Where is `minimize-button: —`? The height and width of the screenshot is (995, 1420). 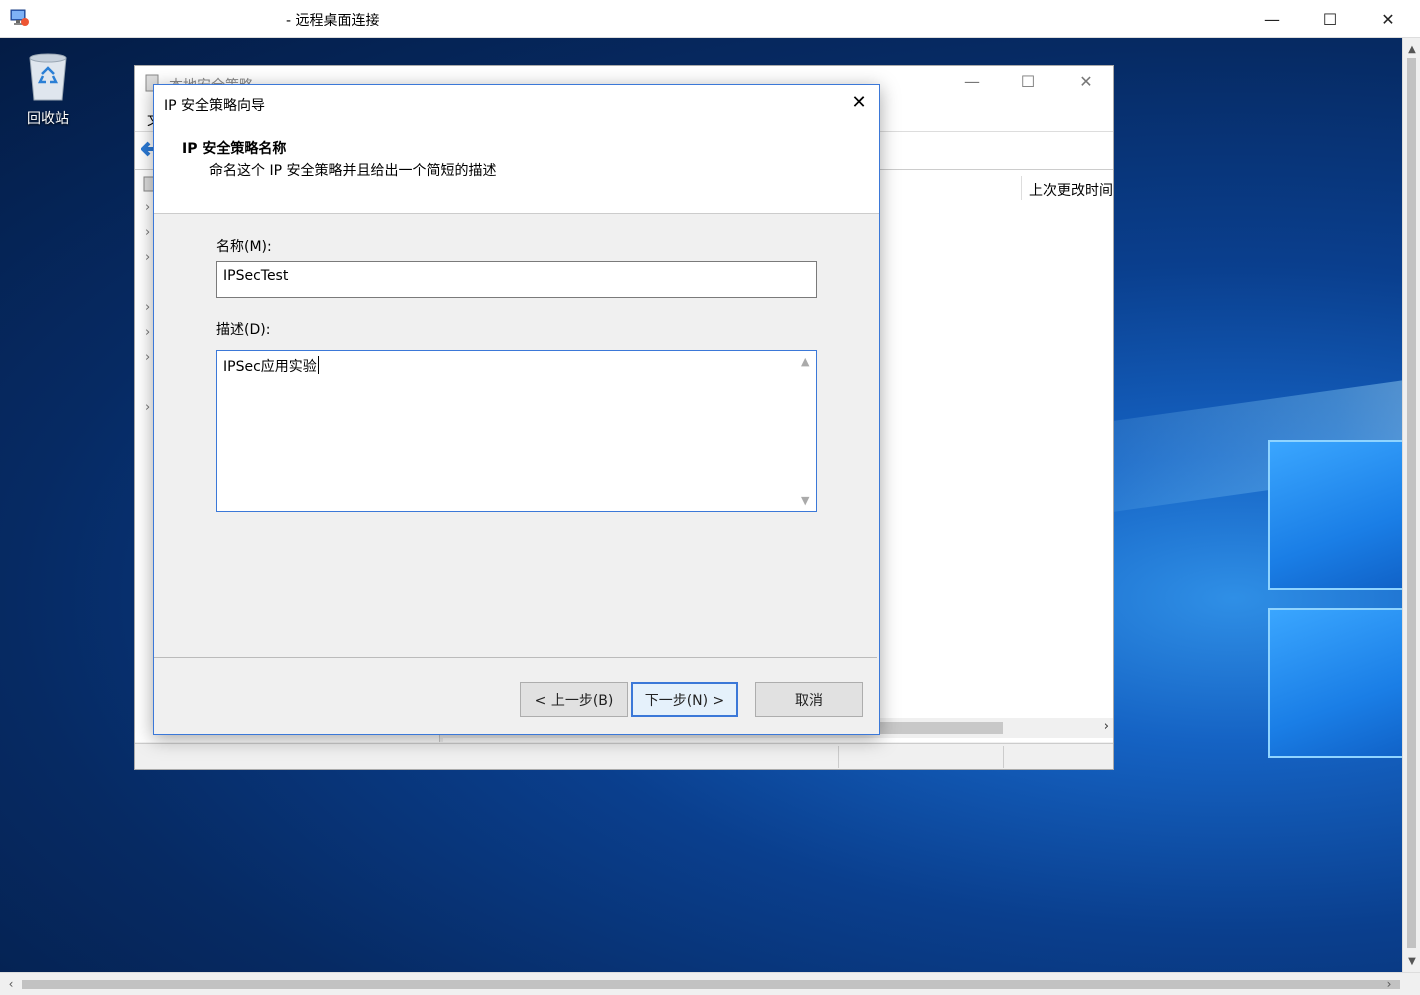
minimize-button: — is located at coordinates (1272, 19).